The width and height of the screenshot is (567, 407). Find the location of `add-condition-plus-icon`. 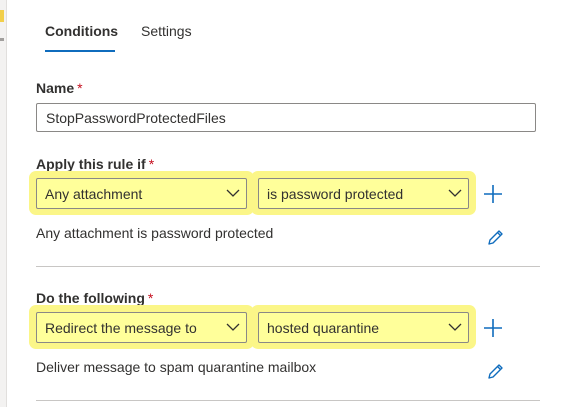

add-condition-plus-icon is located at coordinates (493, 194).